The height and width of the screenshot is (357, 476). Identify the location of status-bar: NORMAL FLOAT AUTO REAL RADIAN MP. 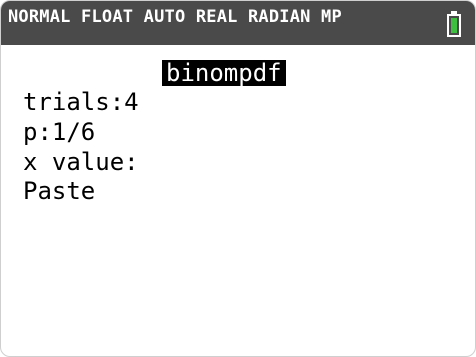
(238, 23).